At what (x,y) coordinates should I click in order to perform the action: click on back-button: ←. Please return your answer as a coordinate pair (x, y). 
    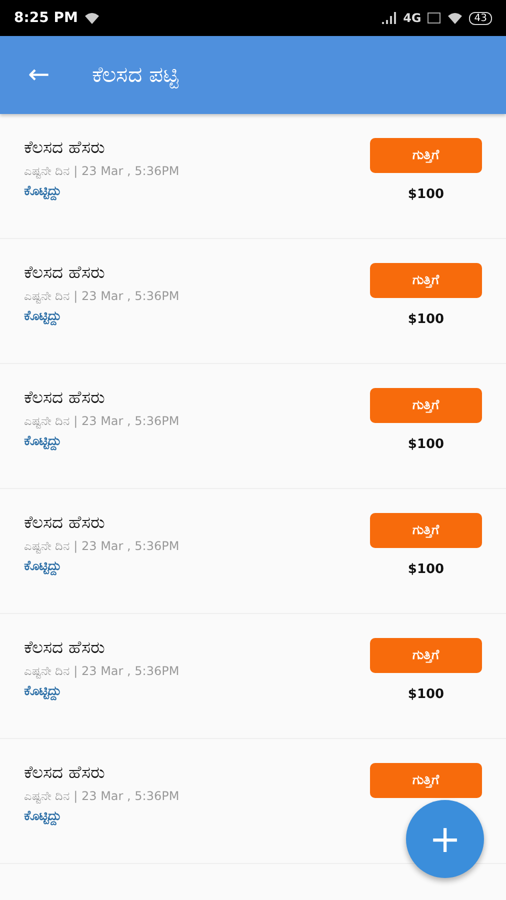
    Looking at the image, I should click on (39, 75).